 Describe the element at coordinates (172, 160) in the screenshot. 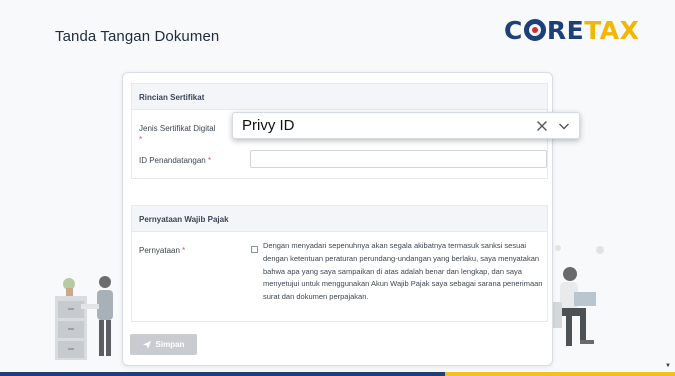

I see `signer-id-label-text: ID Penandatangan` at that location.